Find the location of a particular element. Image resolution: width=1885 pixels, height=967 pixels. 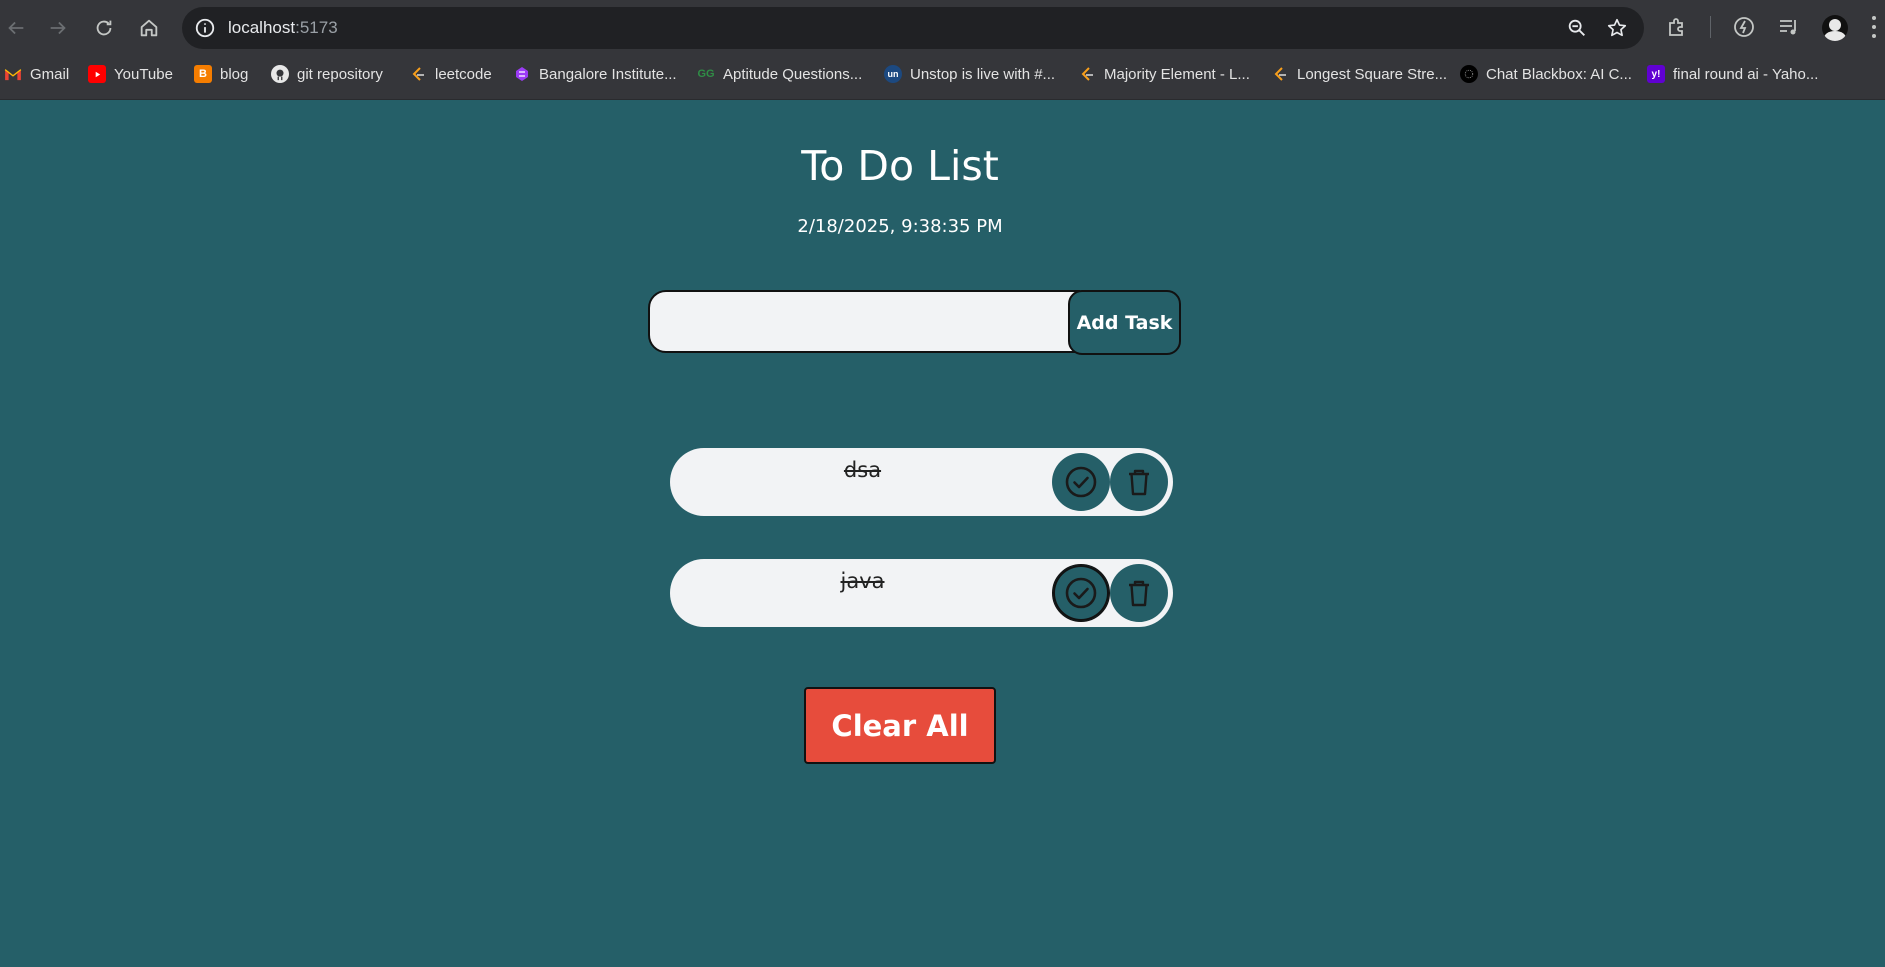

current-datetime: 2/18/2025, 9:38:35 PM is located at coordinates (900, 226).